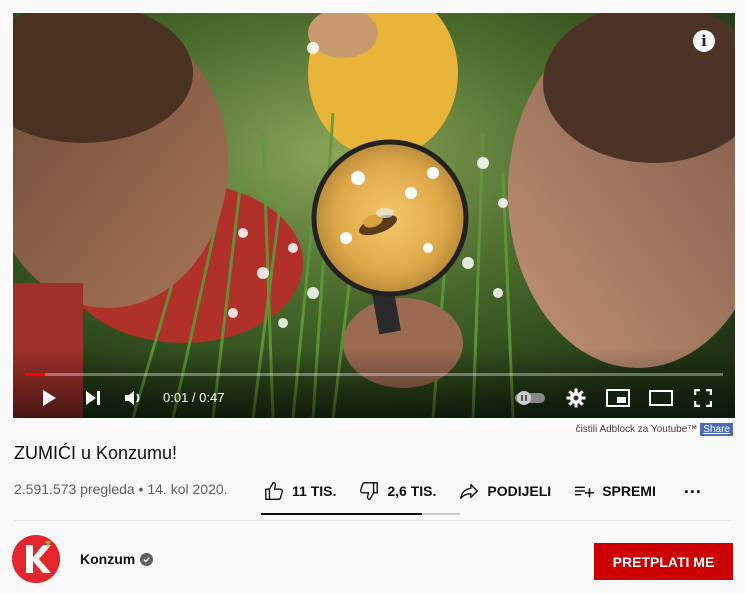 The width and height of the screenshot is (745, 593). What do you see at coordinates (147, 559) in the screenshot?
I see `verified-check-icon` at bounding box center [147, 559].